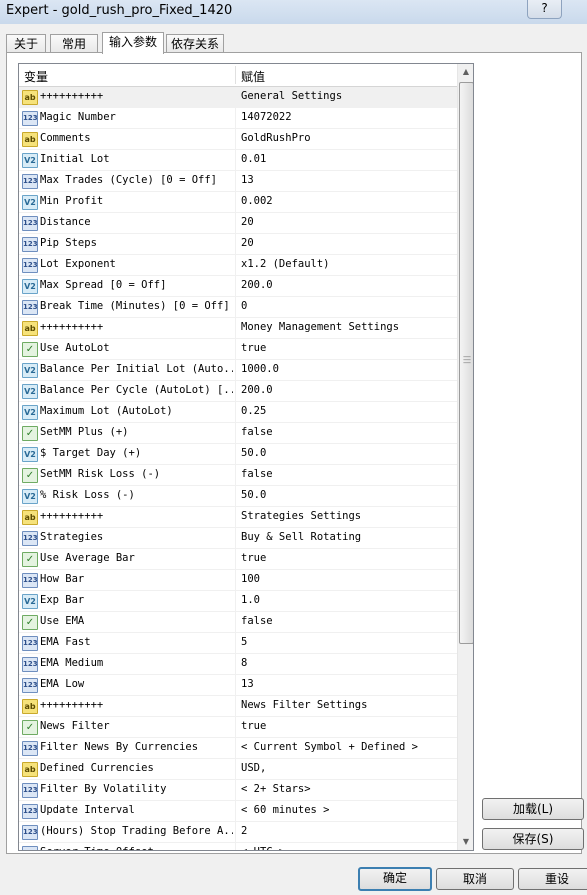 This screenshot has width=587, height=895. What do you see at coordinates (238, 832) in the screenshot?
I see `parameter-row: 123 (Hours) Stop Trading Before A... 2` at bounding box center [238, 832].